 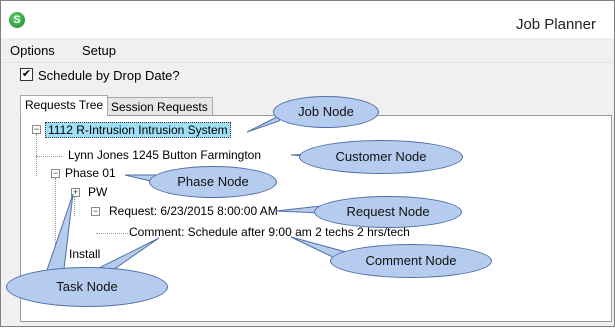 I want to click on customer-node-callout: Customer Node, so click(x=381, y=157).